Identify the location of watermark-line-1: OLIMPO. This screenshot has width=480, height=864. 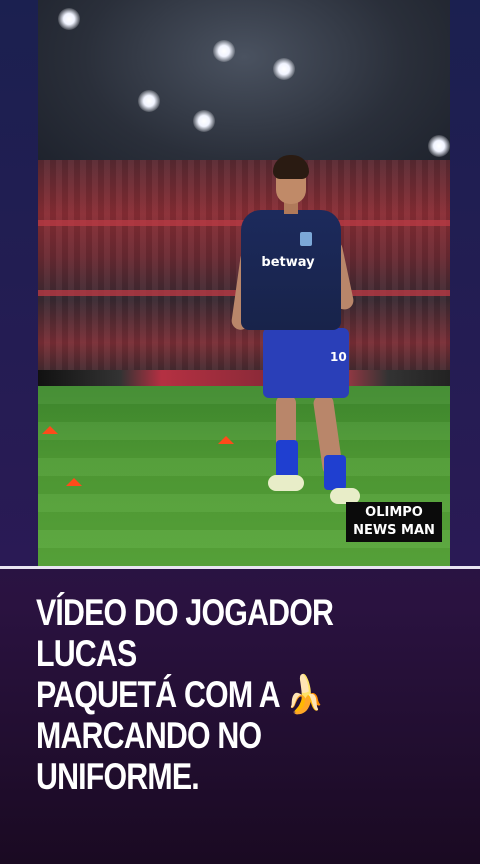
(394, 512).